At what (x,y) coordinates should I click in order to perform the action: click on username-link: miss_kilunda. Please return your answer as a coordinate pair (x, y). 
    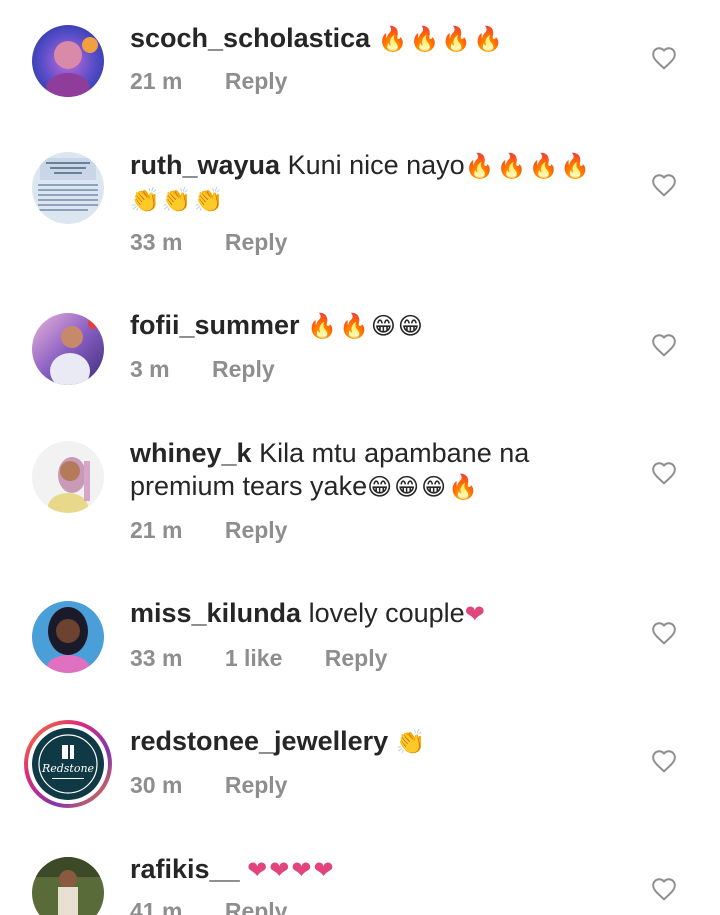
    Looking at the image, I should click on (215, 613).